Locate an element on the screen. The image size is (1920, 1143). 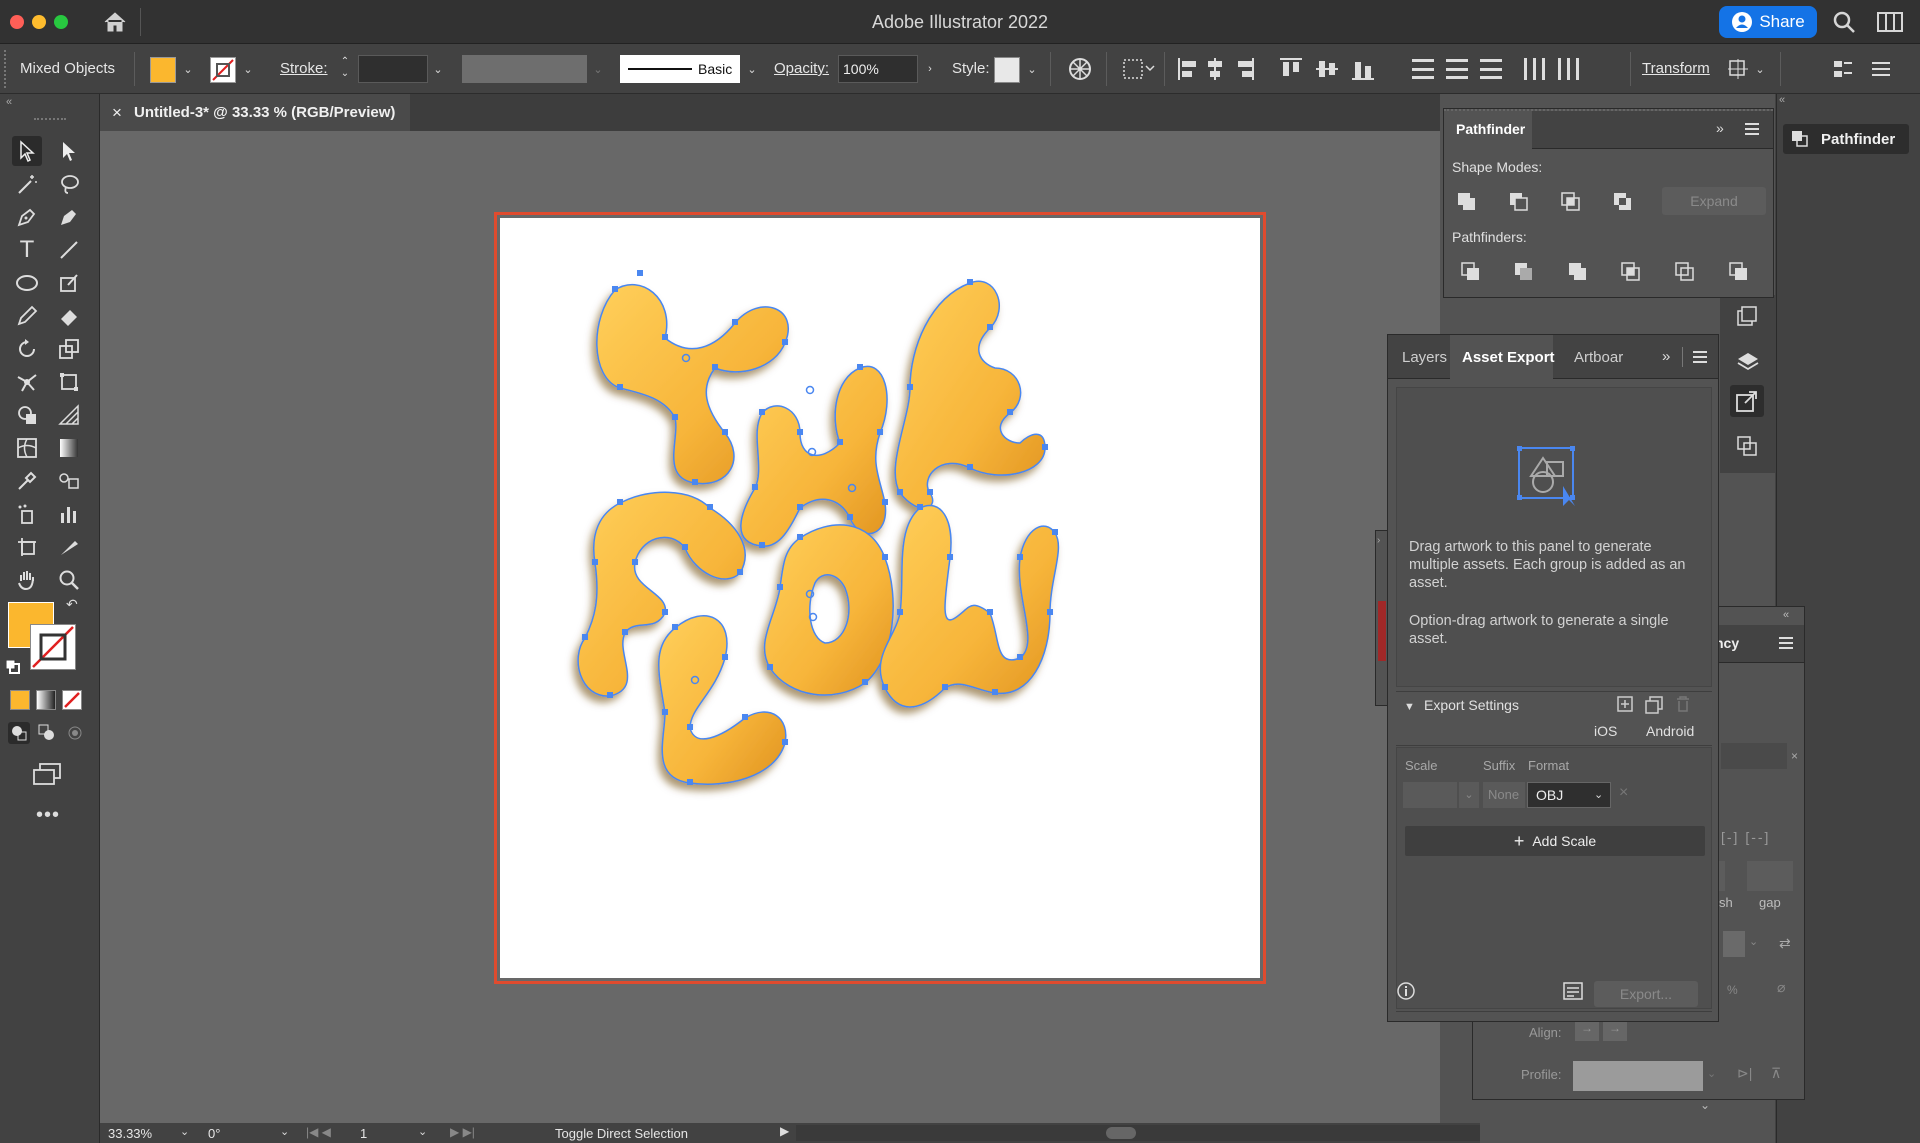
next-artboard-icon: ▶ ▶| is located at coordinates (462, 1132).